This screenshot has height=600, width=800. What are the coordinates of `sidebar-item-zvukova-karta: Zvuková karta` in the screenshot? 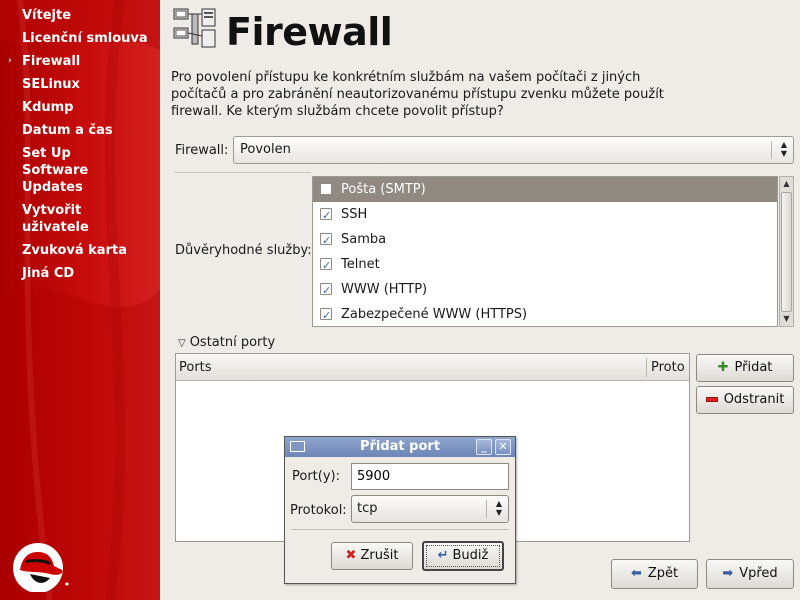 It's located at (74, 250).